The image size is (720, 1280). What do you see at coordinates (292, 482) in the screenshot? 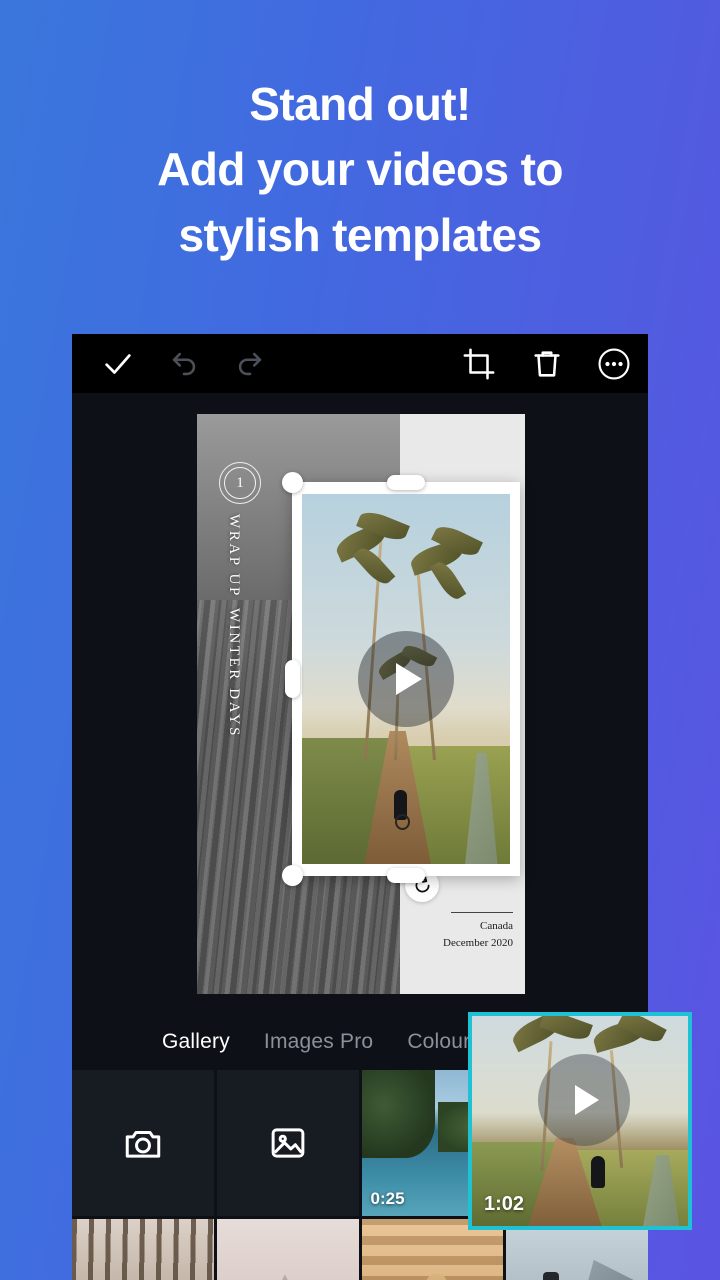
I see `resize-handle-top-left` at bounding box center [292, 482].